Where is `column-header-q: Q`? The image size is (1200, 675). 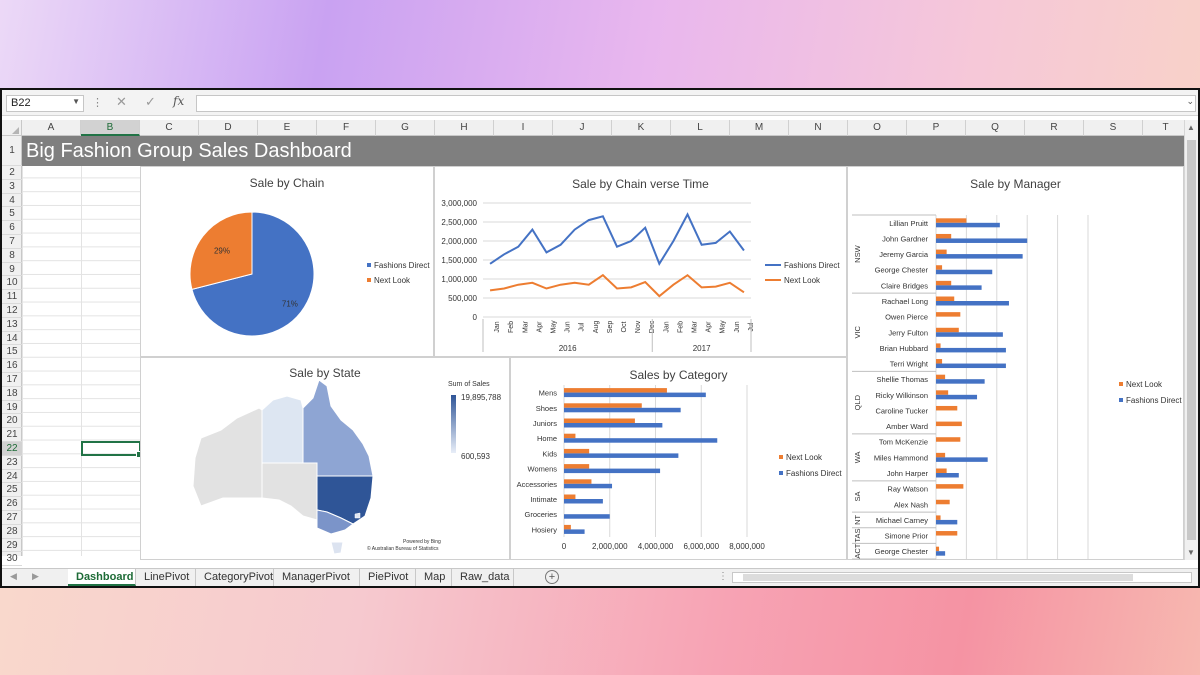 column-header-q: Q is located at coordinates (995, 128).